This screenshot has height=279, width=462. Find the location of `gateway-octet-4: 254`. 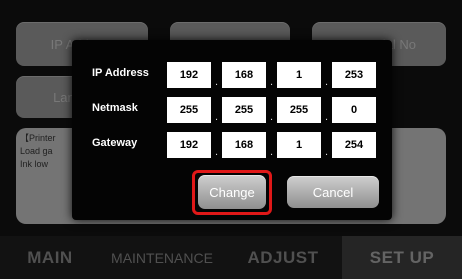

gateway-octet-4: 254 is located at coordinates (354, 145).